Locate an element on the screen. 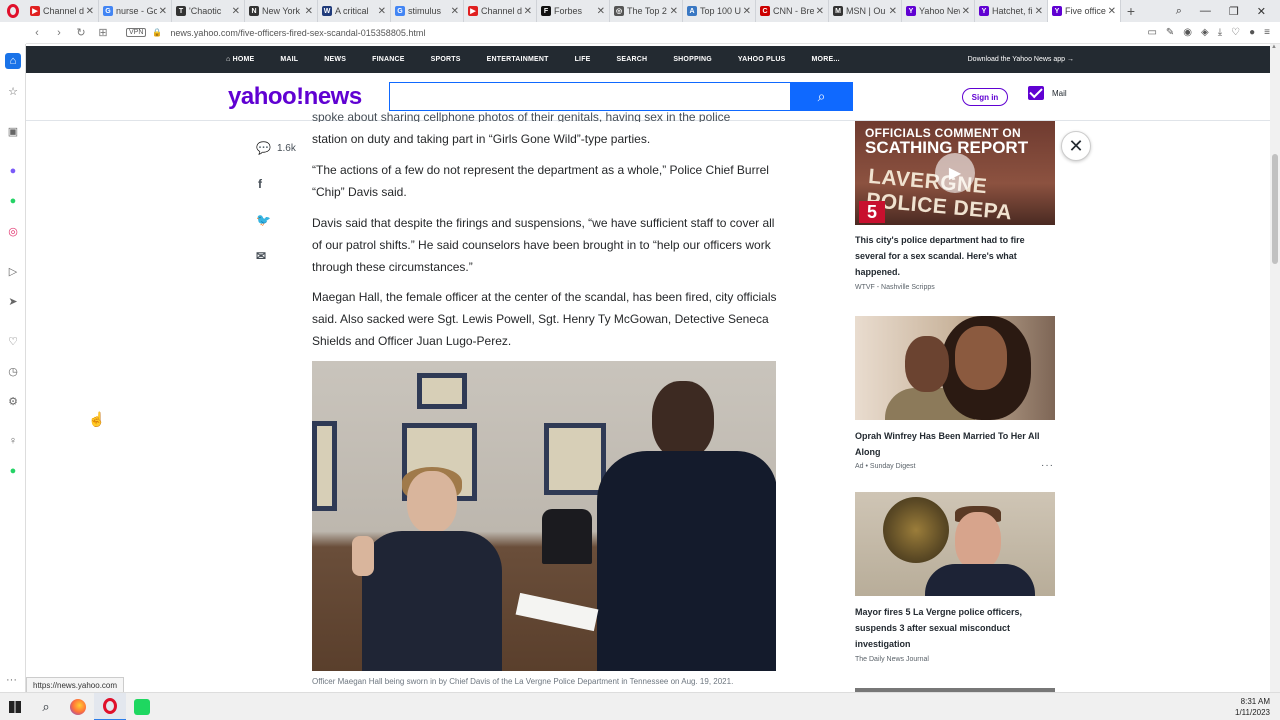 Image resolution: width=1280 pixels, height=720 pixels. search-input is located at coordinates (589, 96).